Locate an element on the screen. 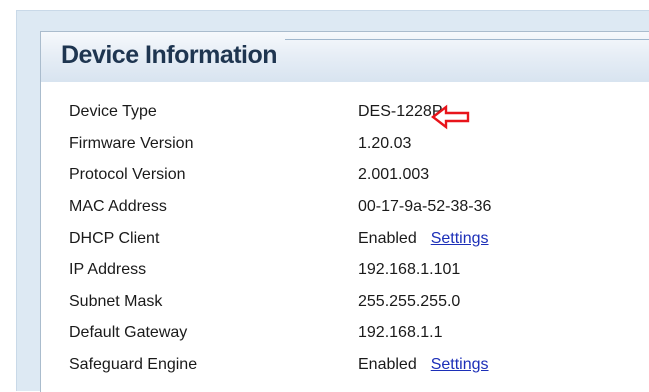 This screenshot has width=649, height=392. row-value-default-gateway: 192.168.1.1 is located at coordinates (400, 332).